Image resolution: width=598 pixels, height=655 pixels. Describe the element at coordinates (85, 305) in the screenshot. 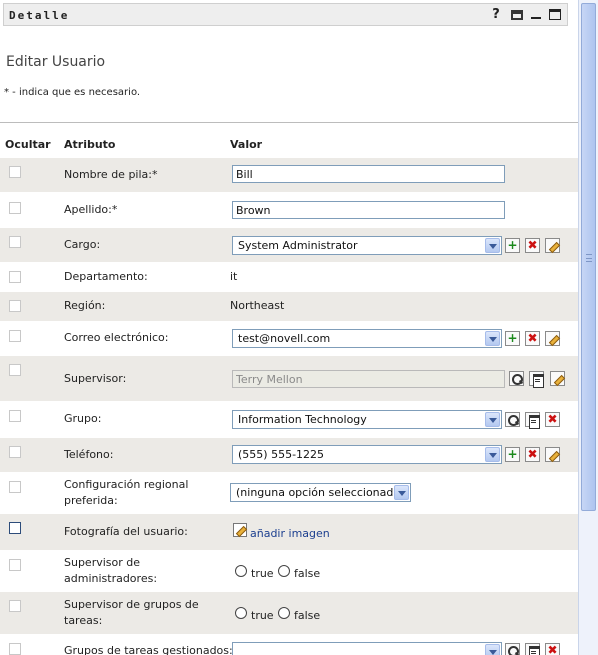

I see `region-label: Región:` at that location.